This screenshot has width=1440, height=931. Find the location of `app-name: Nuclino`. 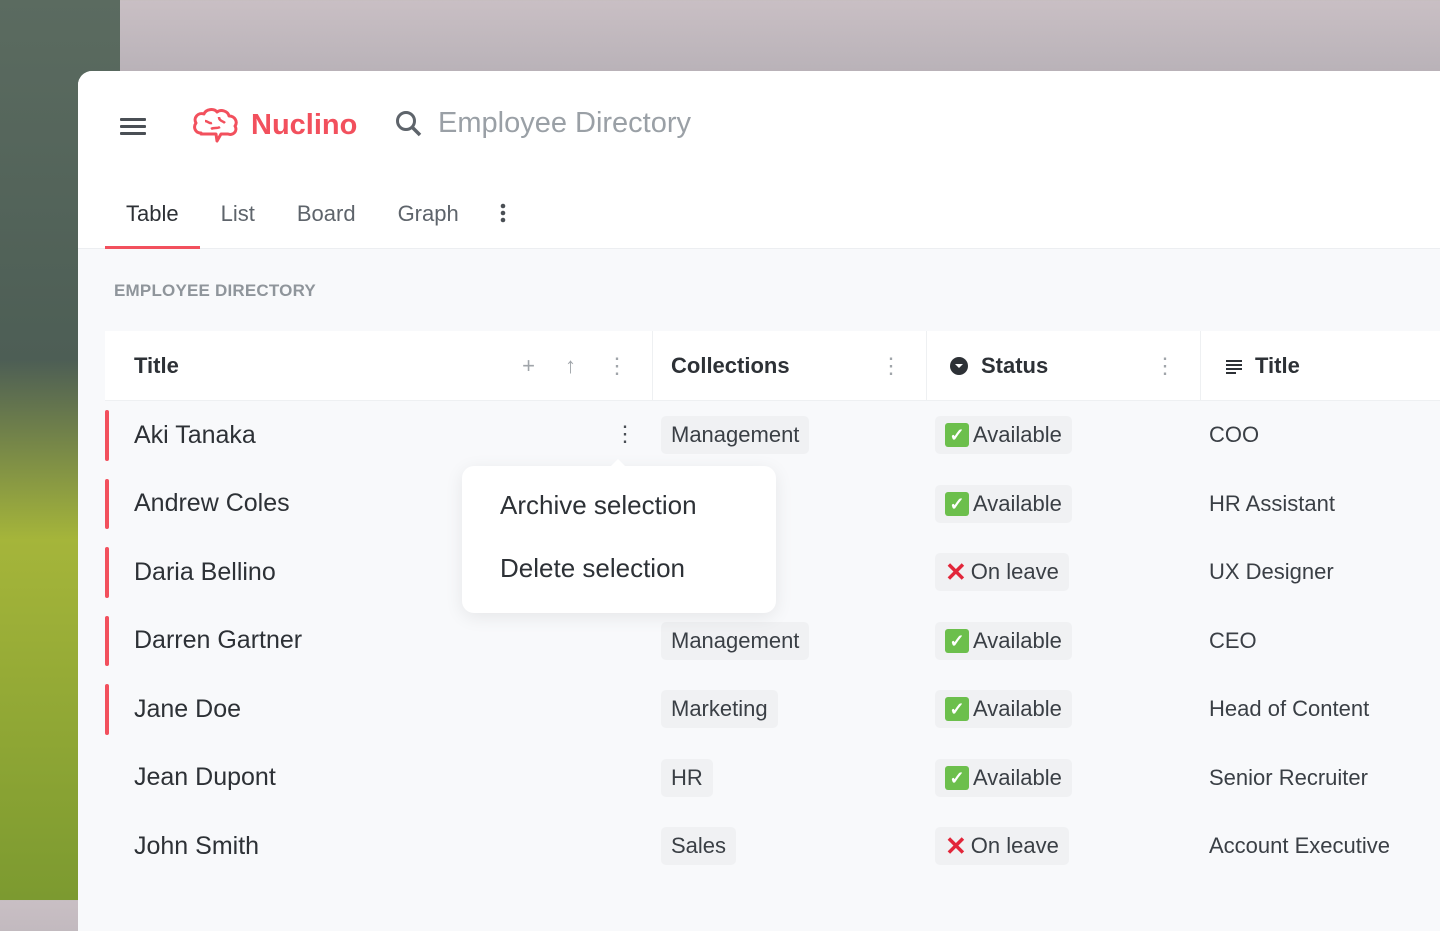

app-name: Nuclino is located at coordinates (304, 124).